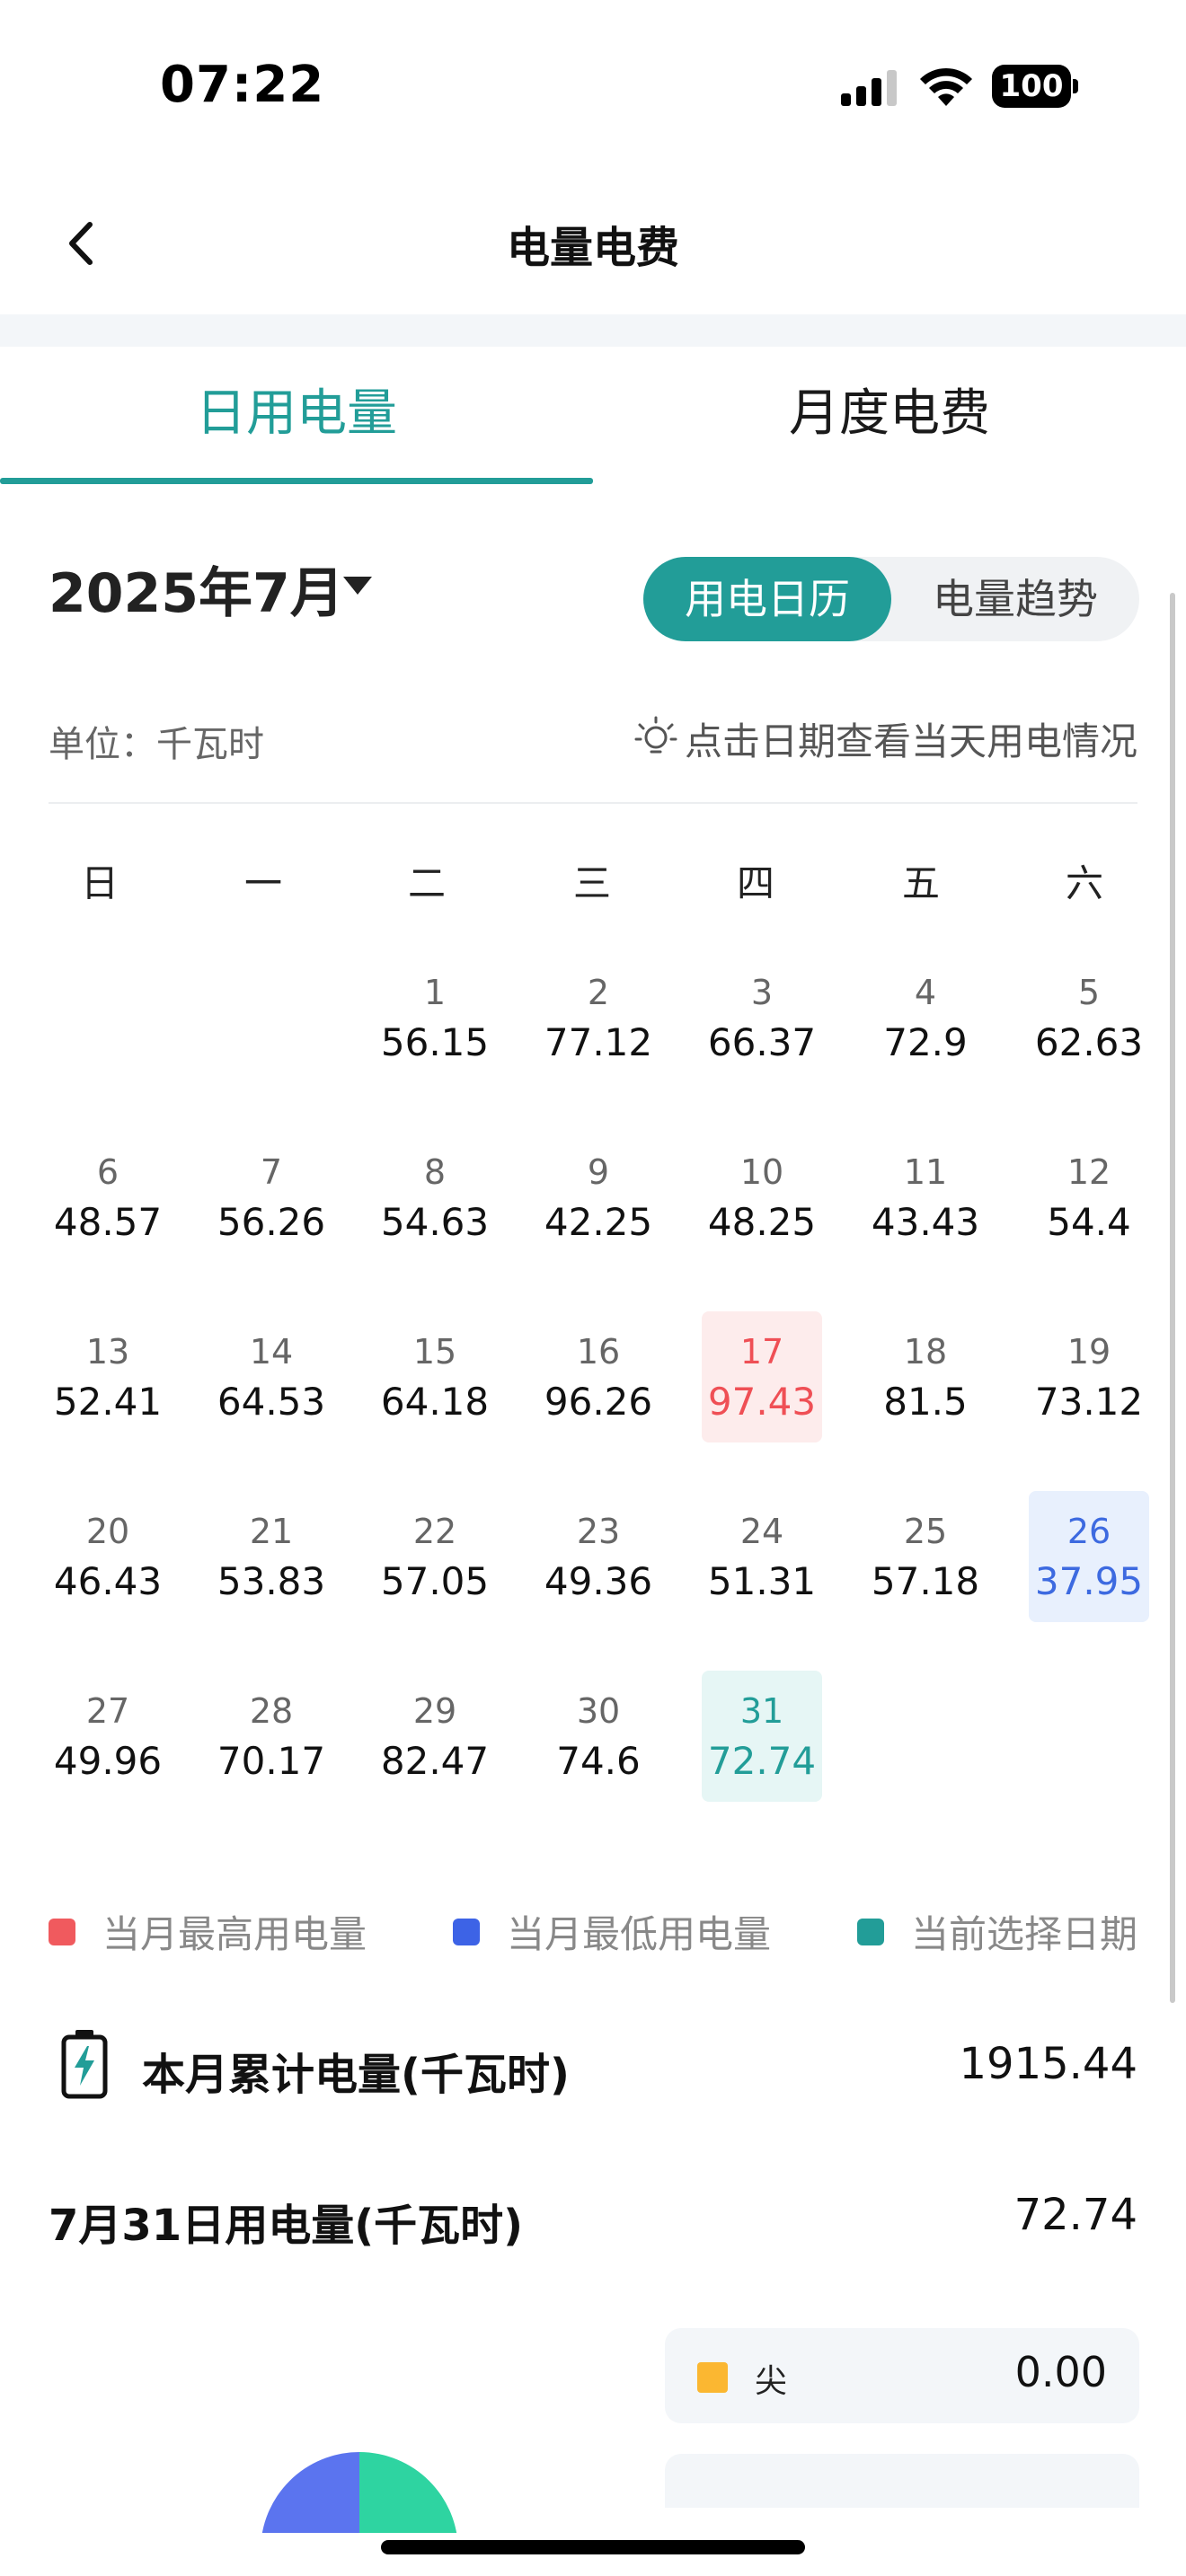 This screenshot has height=2576, width=1186. Describe the element at coordinates (434, 1711) in the screenshot. I see `day-number: 29` at that location.